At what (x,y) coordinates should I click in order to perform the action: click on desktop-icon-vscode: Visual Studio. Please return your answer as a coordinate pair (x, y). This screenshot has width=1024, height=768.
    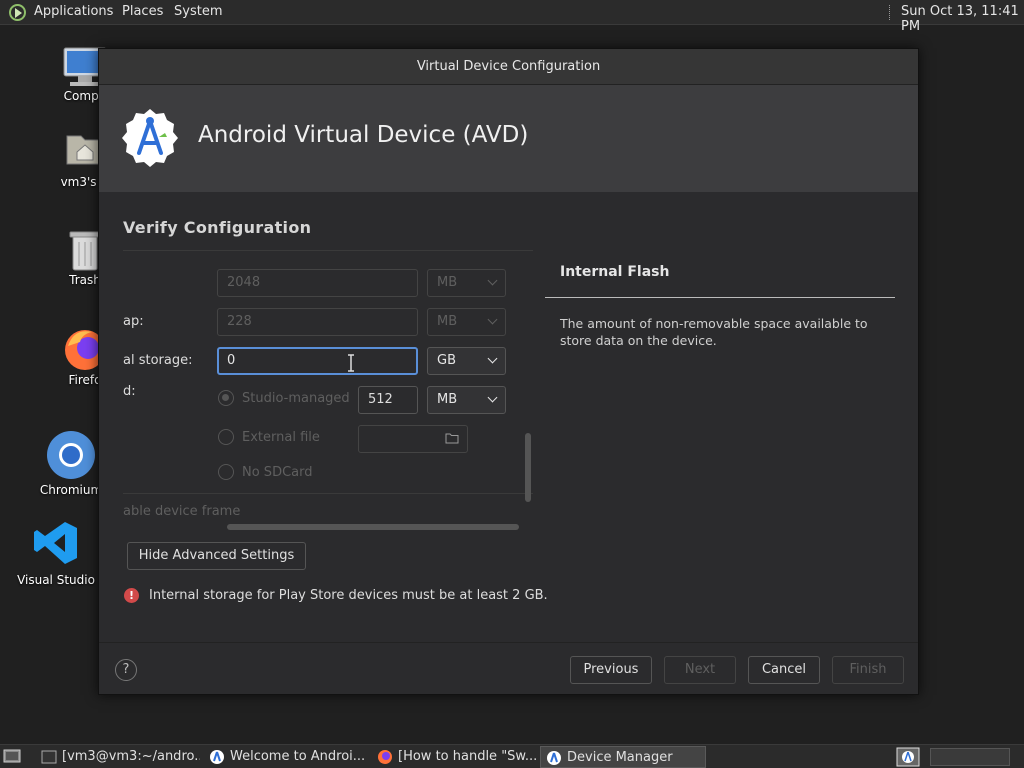
    Looking at the image, I should click on (56, 553).